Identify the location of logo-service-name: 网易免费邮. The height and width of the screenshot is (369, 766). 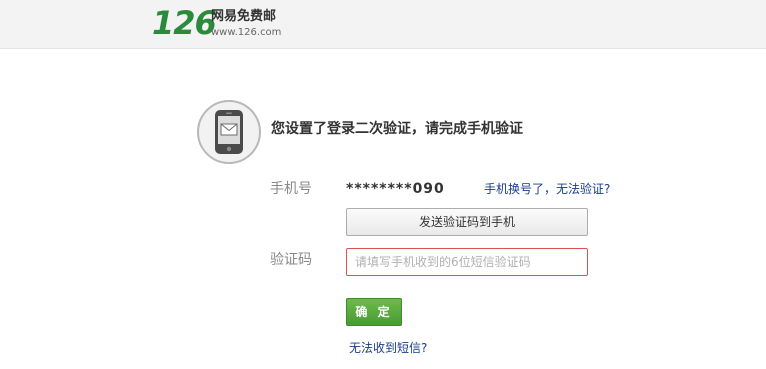
(244, 16).